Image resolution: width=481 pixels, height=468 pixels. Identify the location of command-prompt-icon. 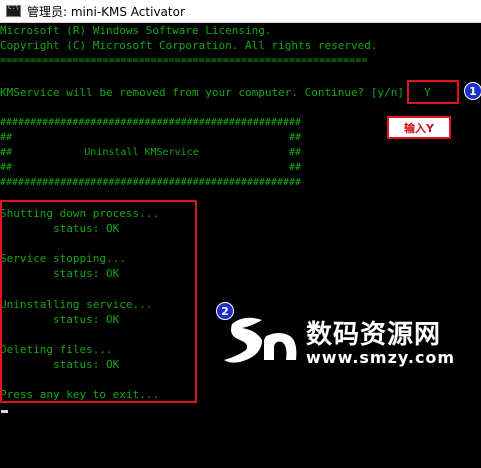
(13, 10).